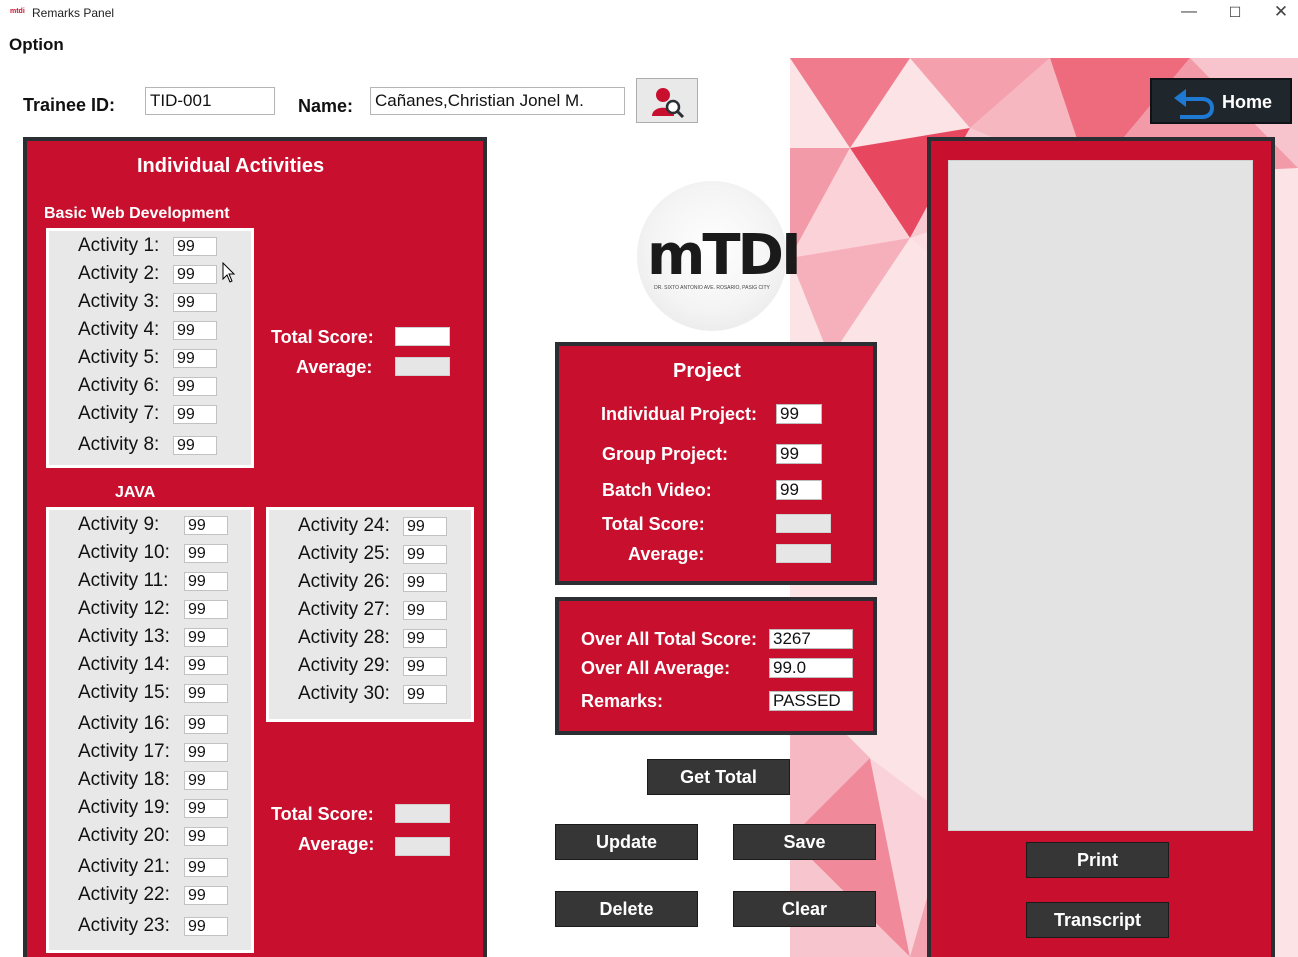 The height and width of the screenshot is (957, 1298). Describe the element at coordinates (119, 357) in the screenshot. I see `activity-label: Activity 5:` at that location.